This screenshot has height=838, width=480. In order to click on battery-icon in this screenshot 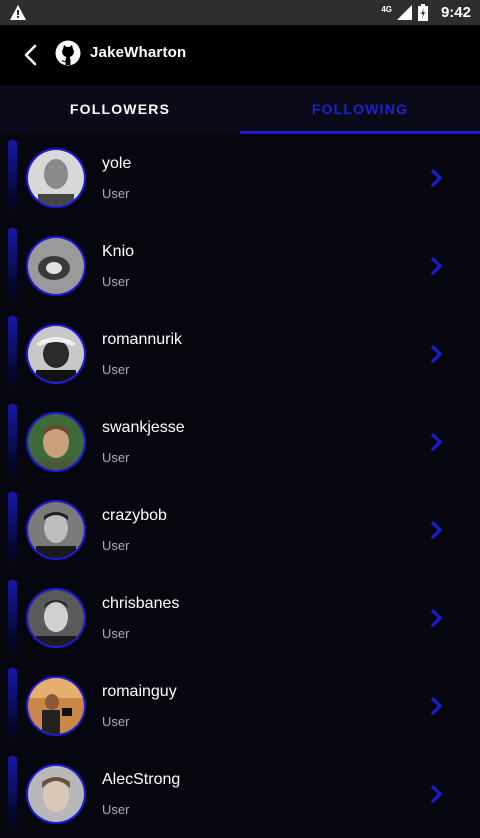, I will do `click(423, 12)`.